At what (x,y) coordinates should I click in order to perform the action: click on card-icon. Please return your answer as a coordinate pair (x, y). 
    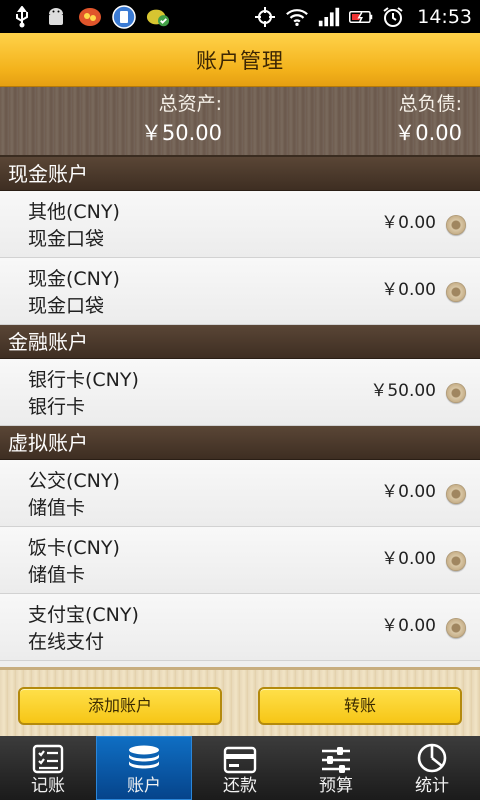
    Looking at the image, I should click on (240, 755).